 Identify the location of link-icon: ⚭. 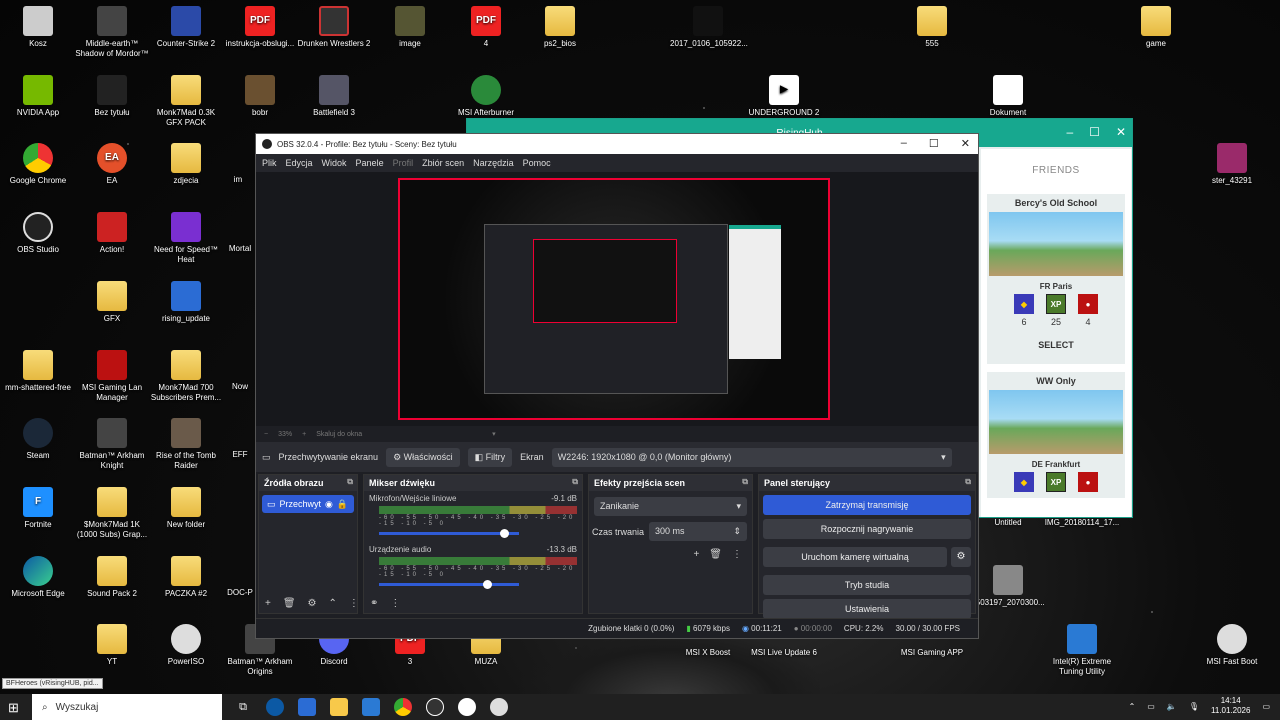
(374, 603).